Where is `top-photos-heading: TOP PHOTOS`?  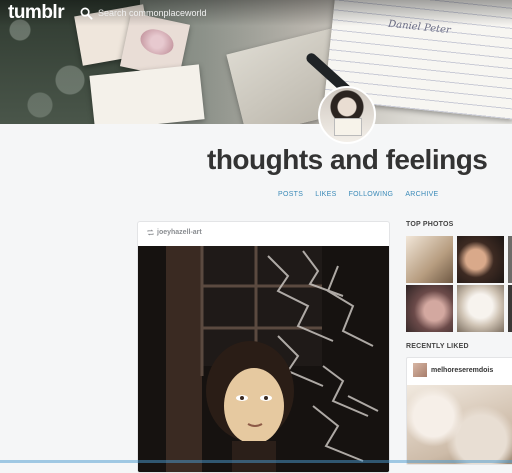 top-photos-heading: TOP PHOTOS is located at coordinates (430, 224).